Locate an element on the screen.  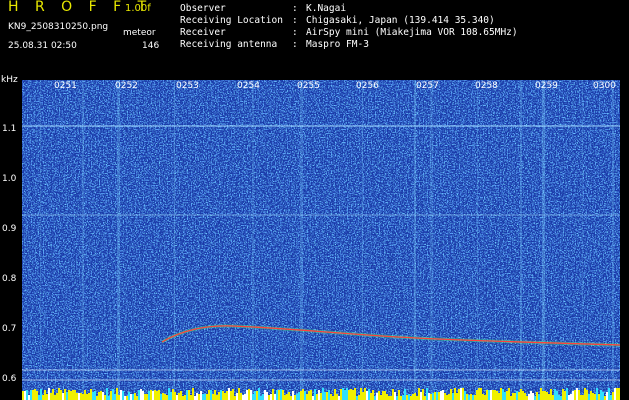
y-tick-label: 0.9 is located at coordinates (9, 229).